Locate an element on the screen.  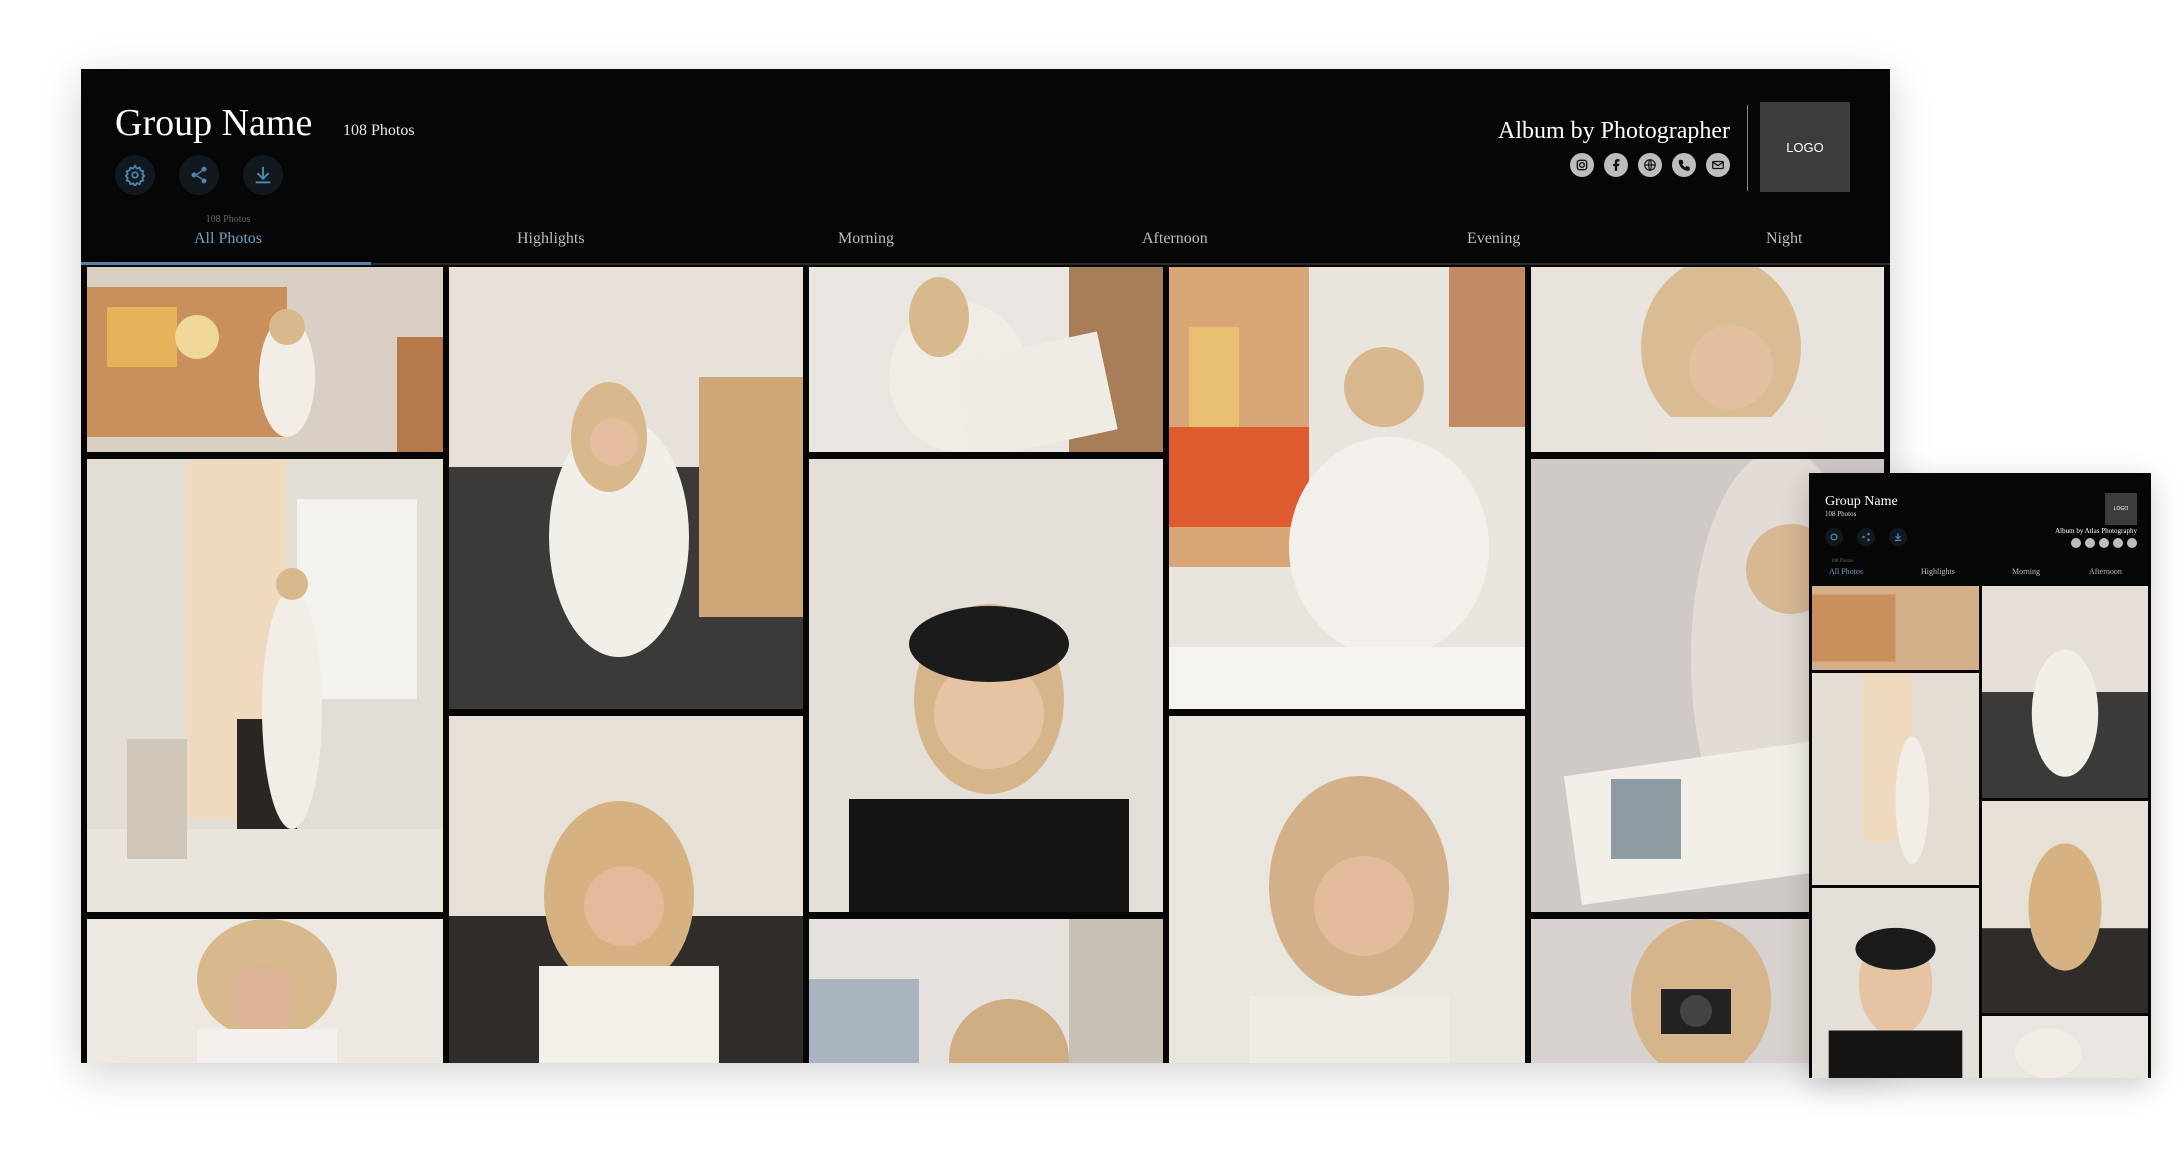
logo-placeholder: LOGO is located at coordinates (1805, 147).